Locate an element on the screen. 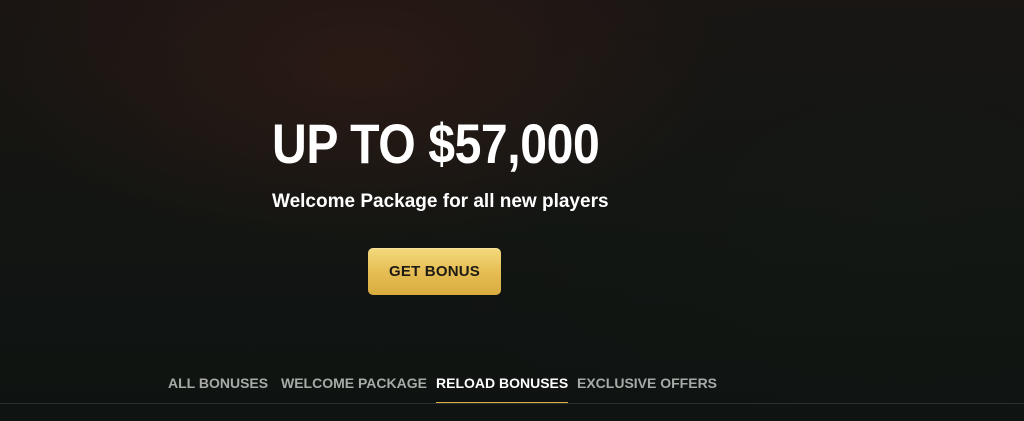 The width and height of the screenshot is (1024, 421). content-area is located at coordinates (512, 412).